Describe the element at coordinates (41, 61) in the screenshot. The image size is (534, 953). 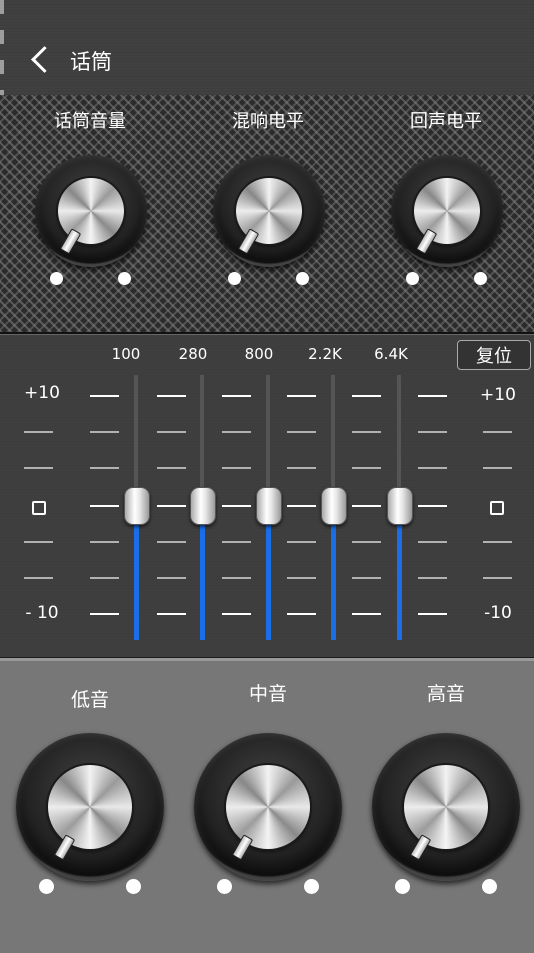
I see `back-chevron-icon` at that location.